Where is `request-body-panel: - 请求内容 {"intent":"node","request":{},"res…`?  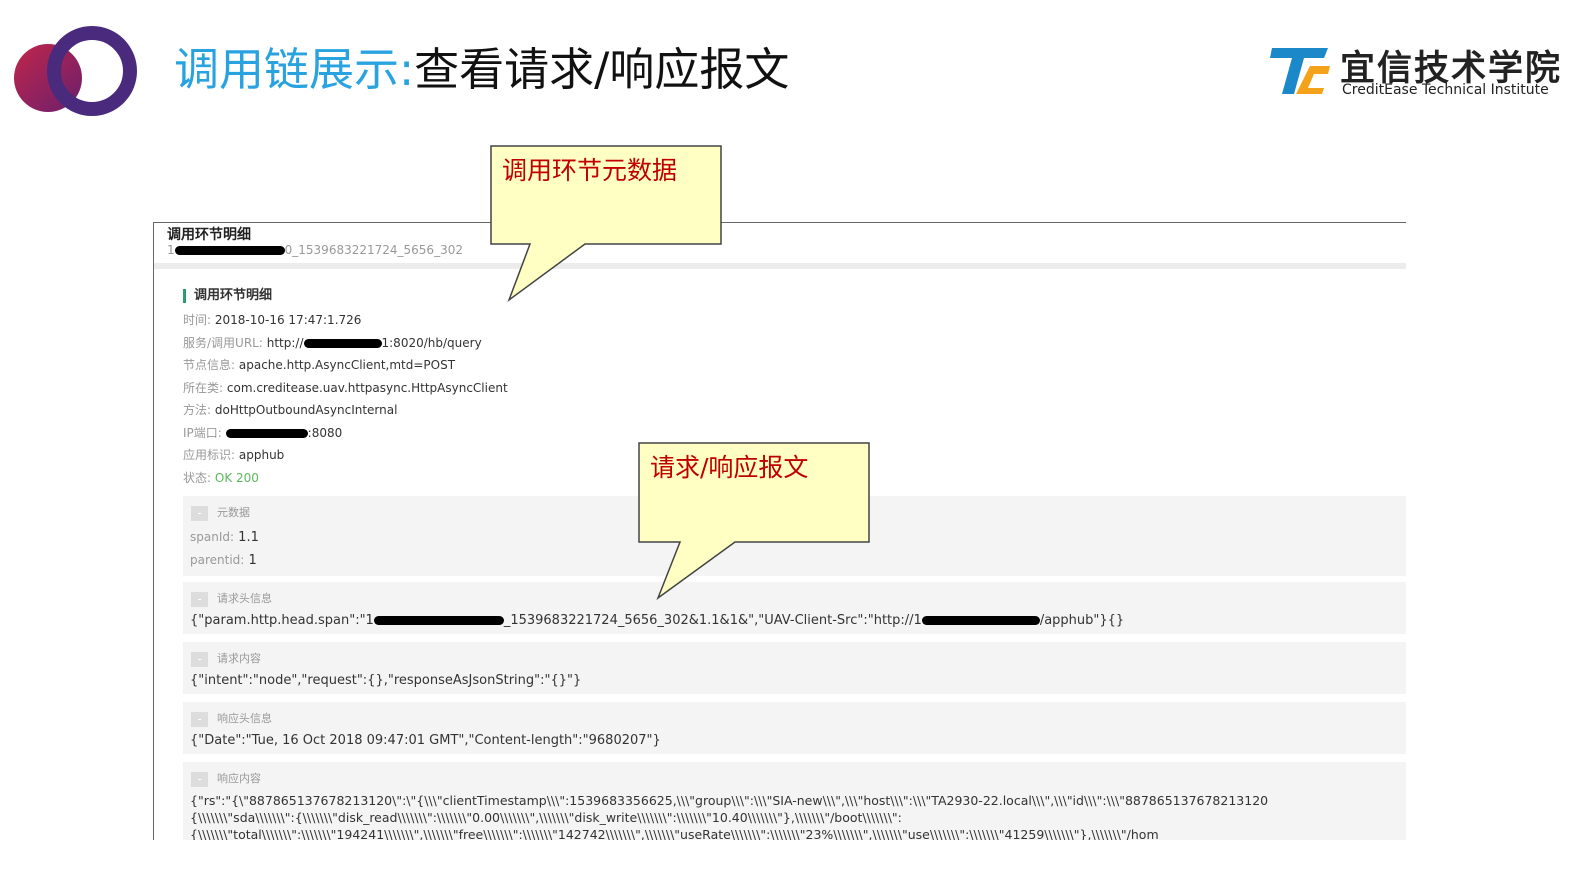 request-body-panel: - 请求内容 {"intent":"node","request":{},"res… is located at coordinates (794, 668).